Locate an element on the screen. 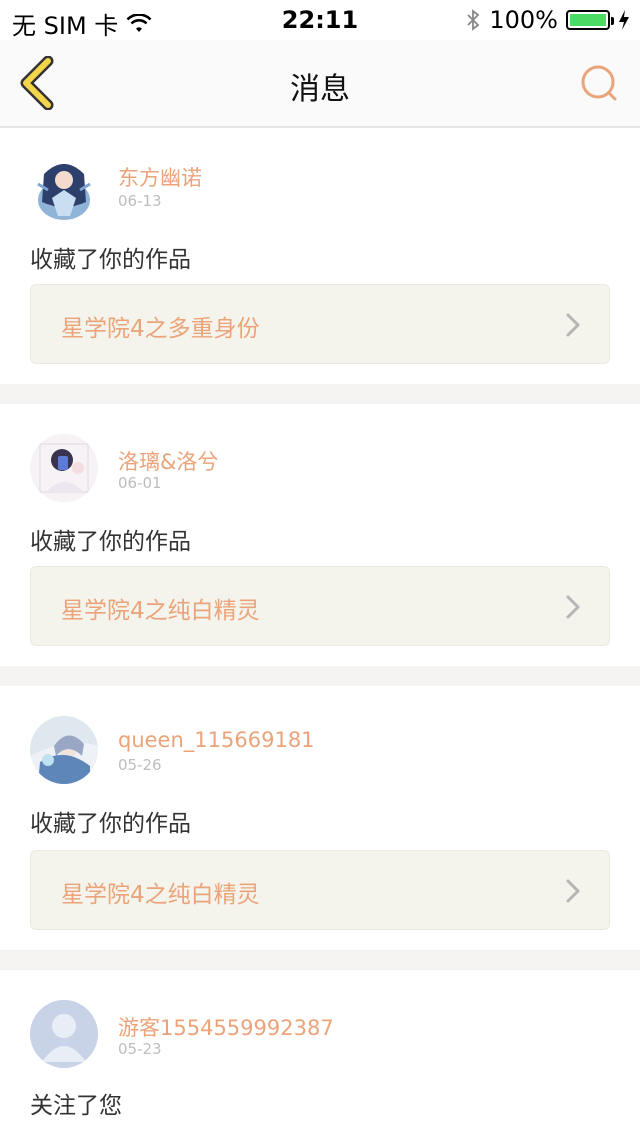 Image resolution: width=640 pixels, height=1136 pixels. battery-level is located at coordinates (588, 20).